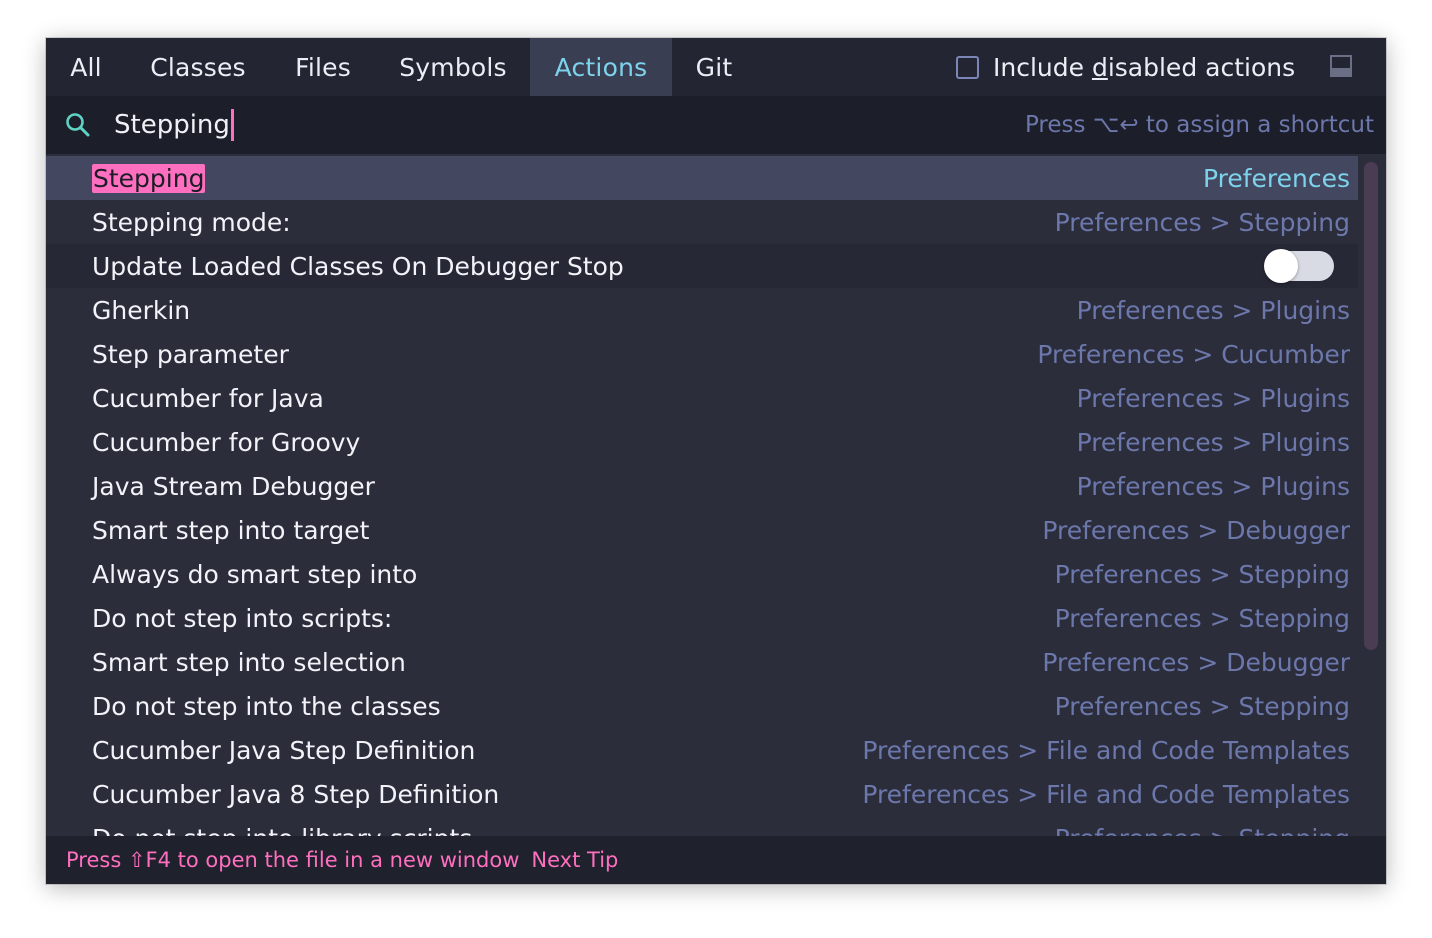 The image size is (1432, 938). I want to click on search-icon, so click(78, 125).